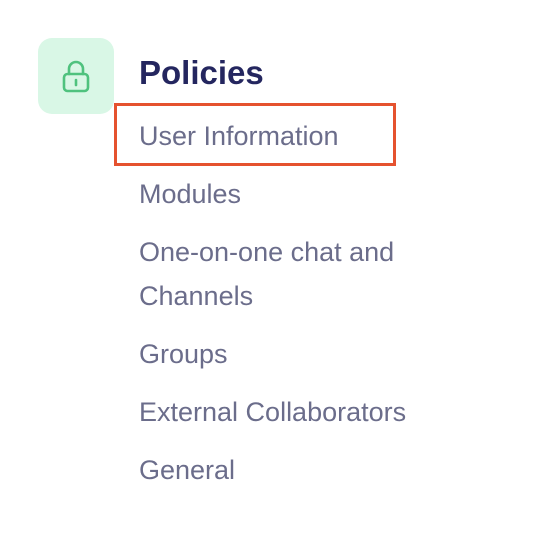 The width and height of the screenshot is (550, 534). Describe the element at coordinates (289, 274) in the screenshot. I see `menu-item-one-on-one-chat-and-channels: One-on-one chat and Channels` at that location.